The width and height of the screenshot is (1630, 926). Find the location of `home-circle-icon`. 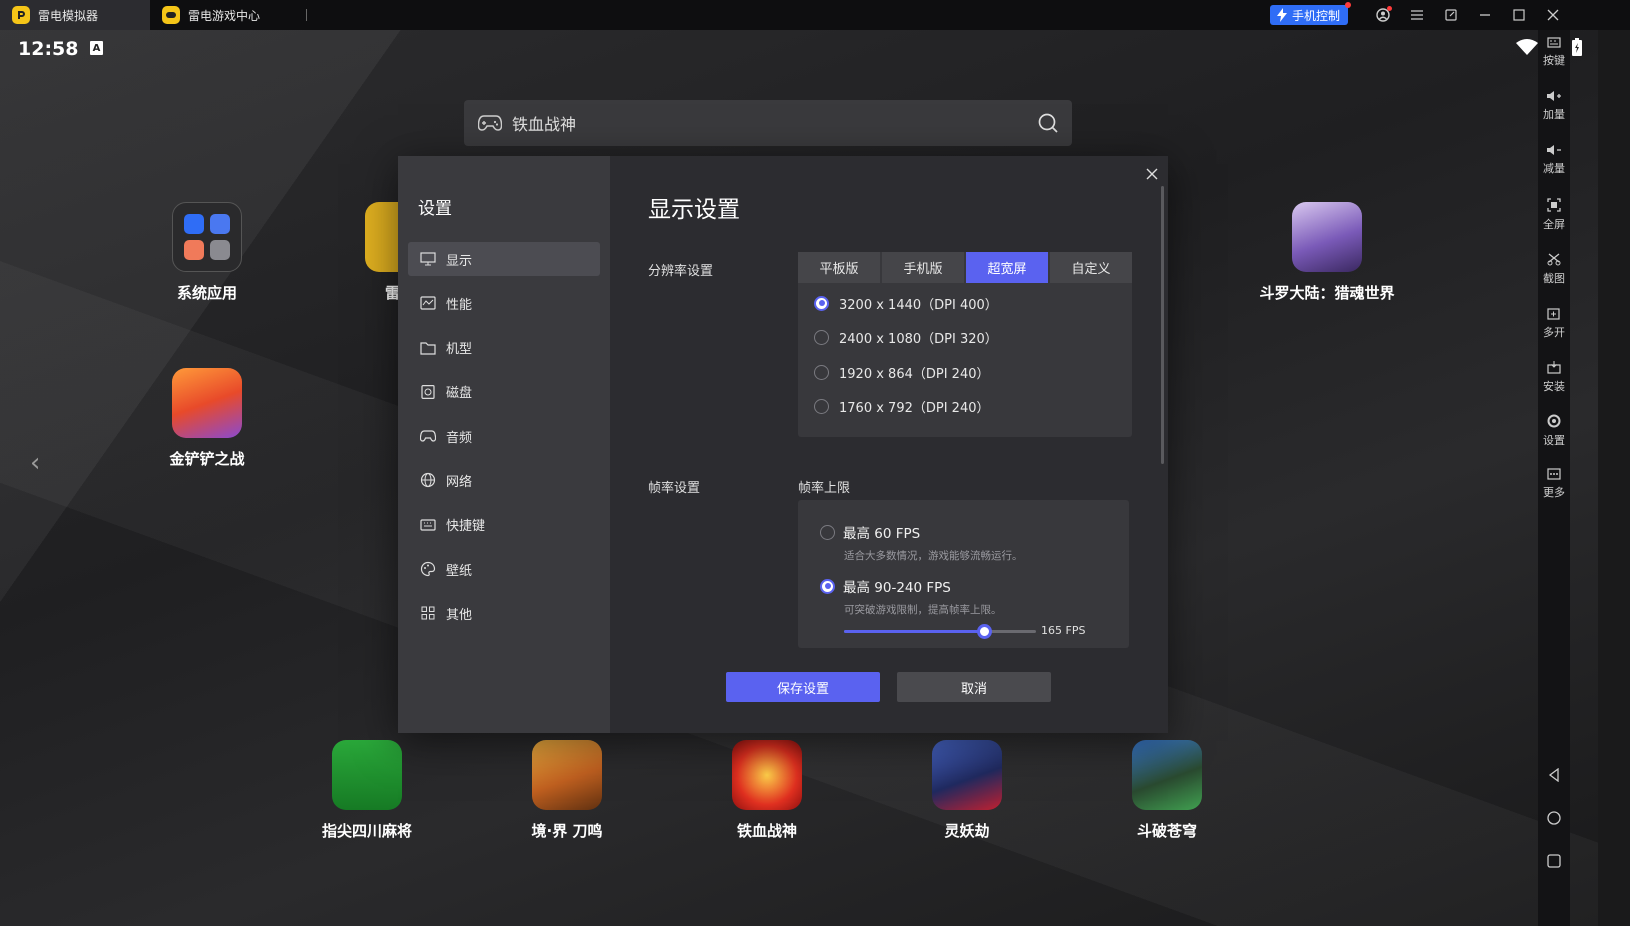

home-circle-icon is located at coordinates (1554, 818).